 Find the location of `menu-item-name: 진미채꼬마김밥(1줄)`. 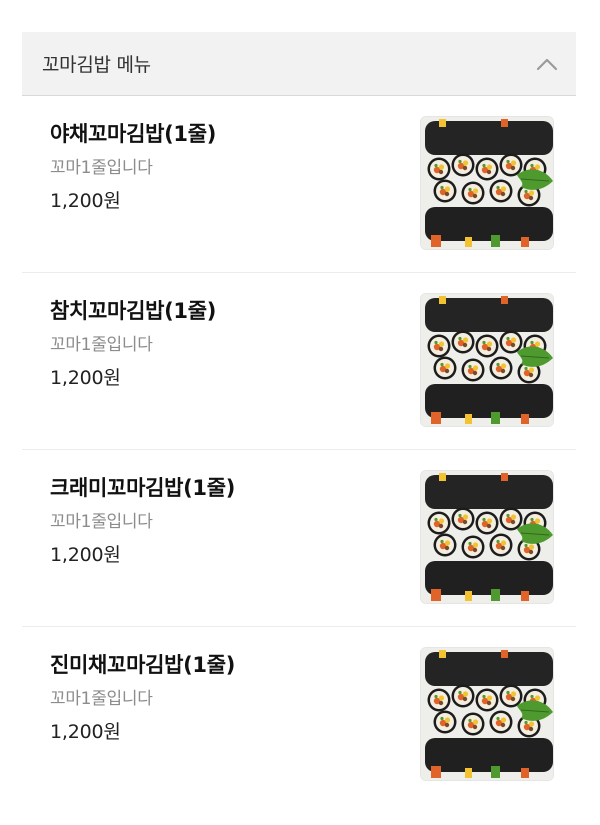

menu-item-name: 진미채꼬마김밥(1줄) is located at coordinates (143, 665).